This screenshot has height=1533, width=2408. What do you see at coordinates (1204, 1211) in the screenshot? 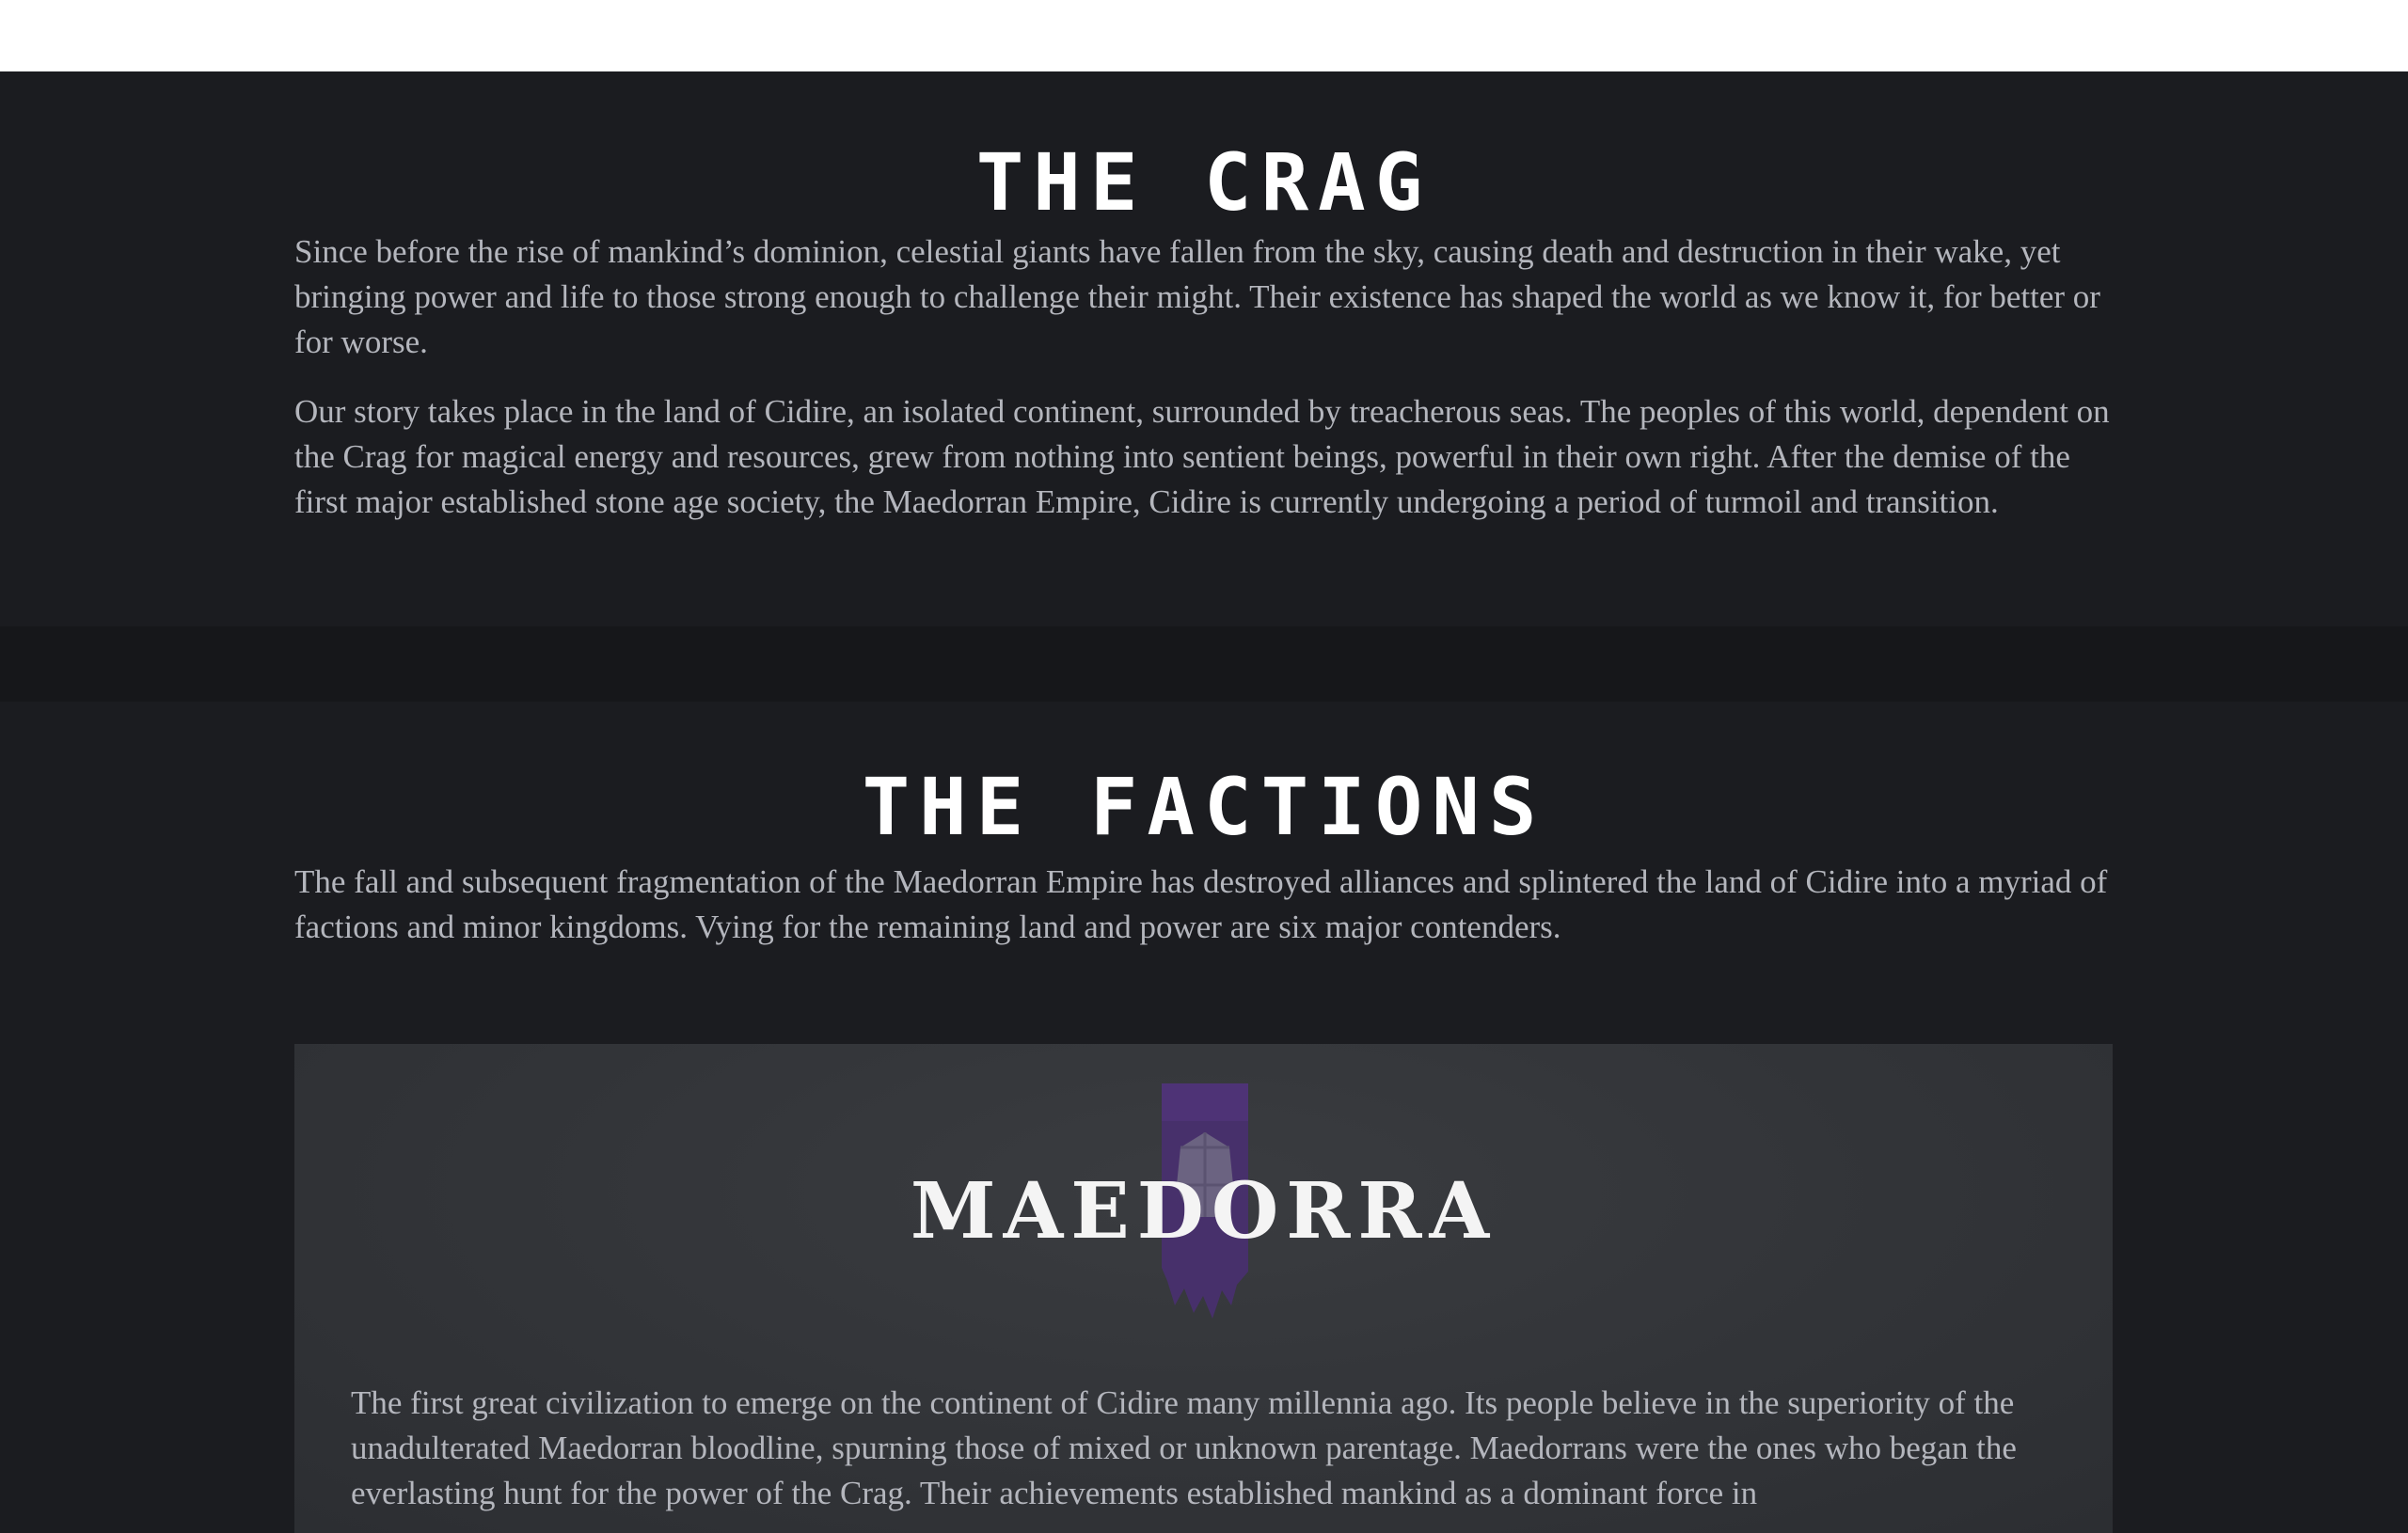
I see `faction-name: MAEDORRA` at bounding box center [1204, 1211].